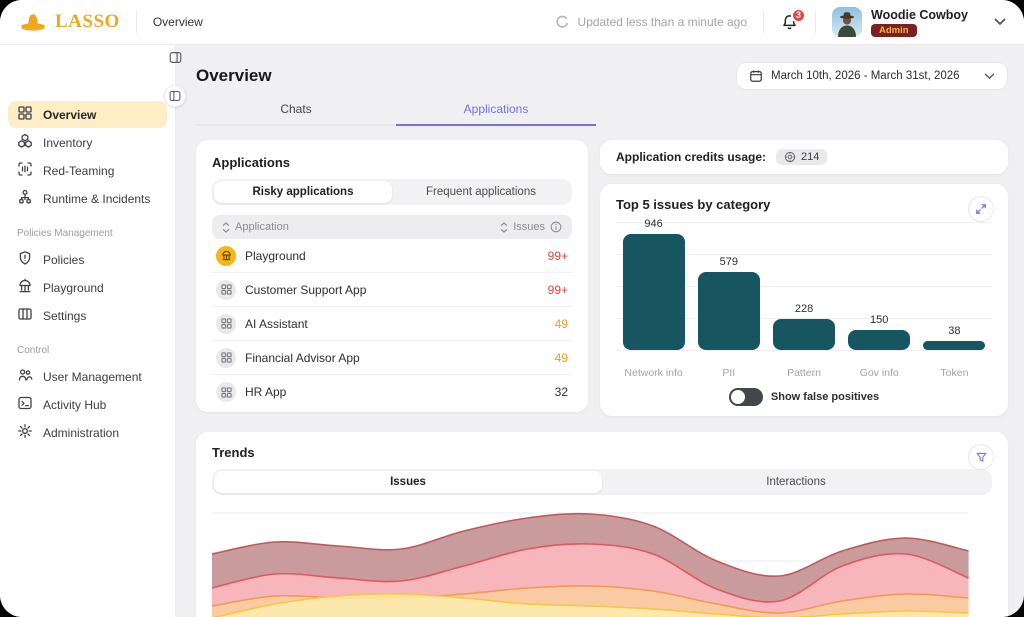  What do you see at coordinates (728, 262) in the screenshot?
I see `bar-value: 579` at bounding box center [728, 262].